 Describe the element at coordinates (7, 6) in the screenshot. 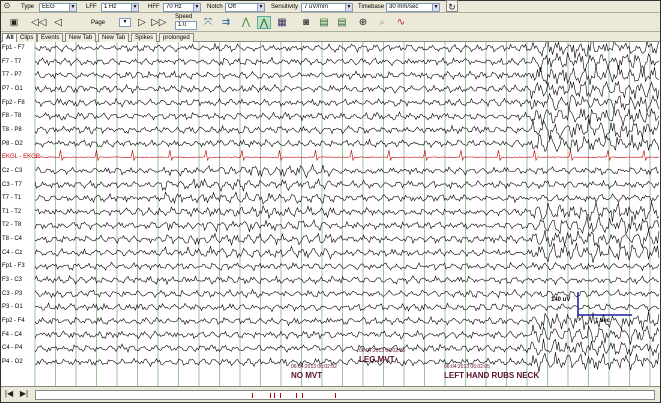

I see `app-menu-icon: ⊙` at that location.